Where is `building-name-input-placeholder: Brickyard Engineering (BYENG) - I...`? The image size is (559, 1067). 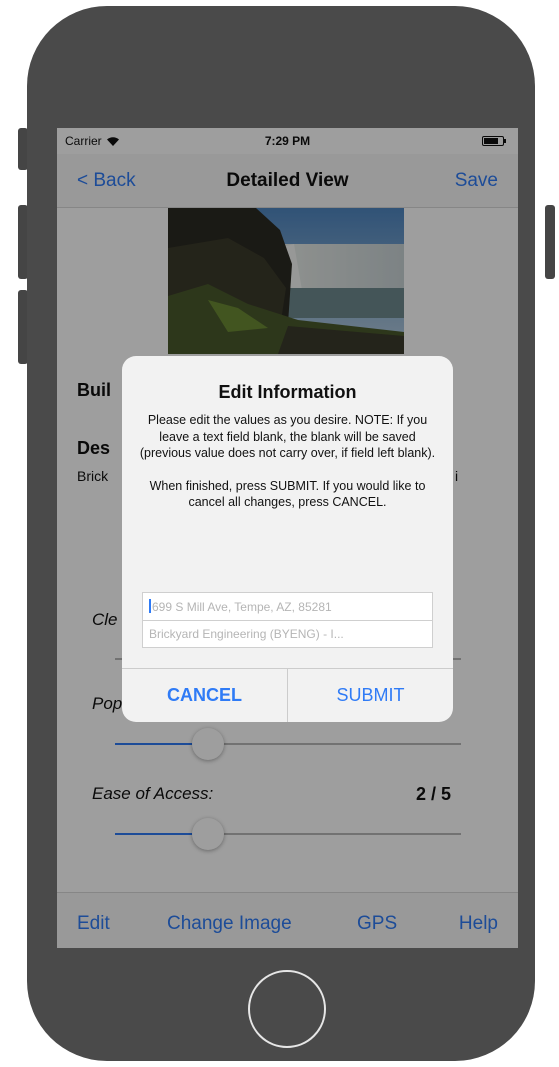 building-name-input-placeholder: Brickyard Engineering (BYENG) - I... is located at coordinates (246, 634).